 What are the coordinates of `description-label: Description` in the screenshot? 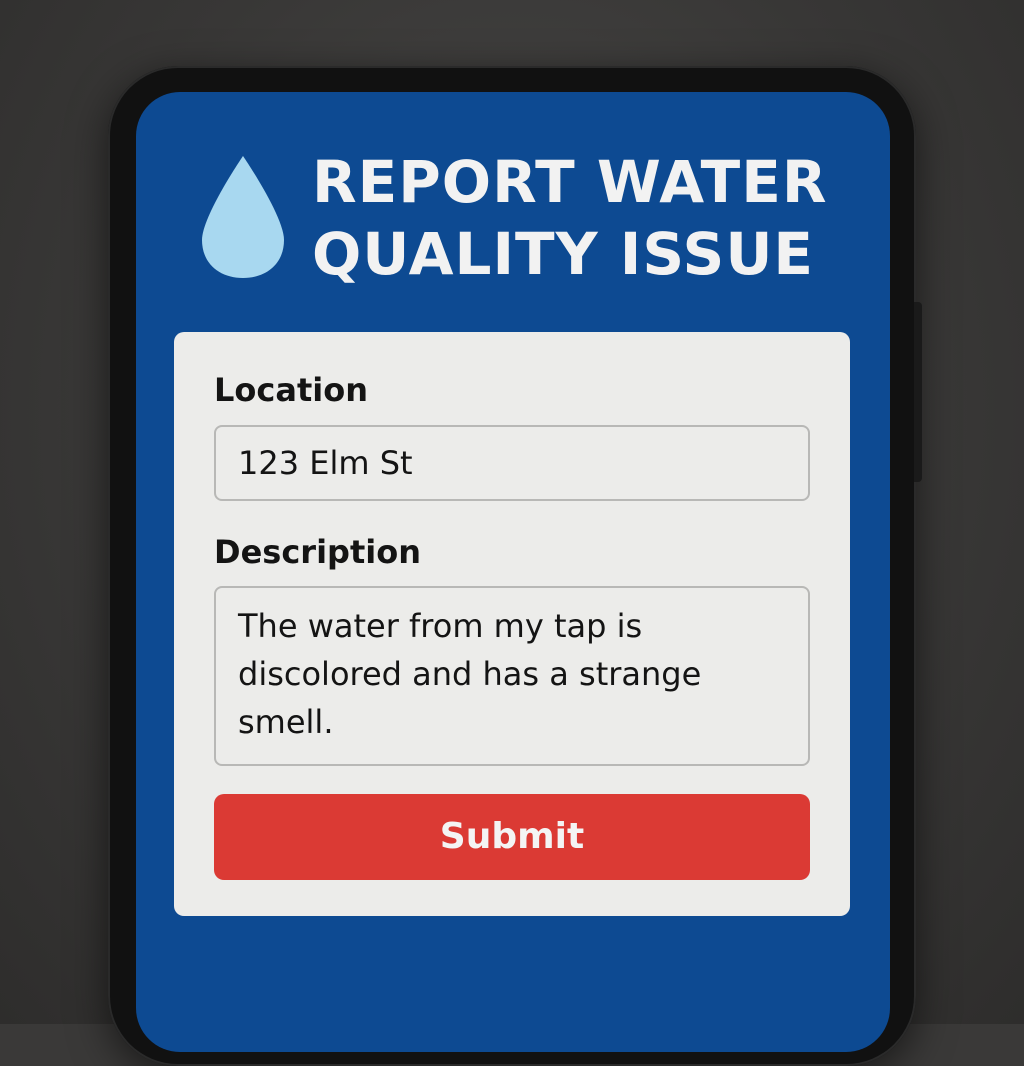 It's located at (317, 552).